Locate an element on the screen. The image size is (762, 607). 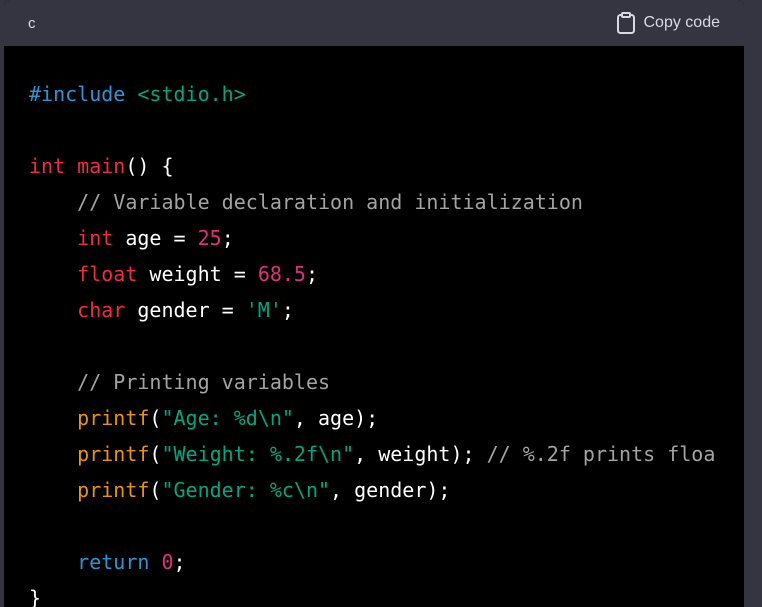
code-token: float is located at coordinates (107, 274).